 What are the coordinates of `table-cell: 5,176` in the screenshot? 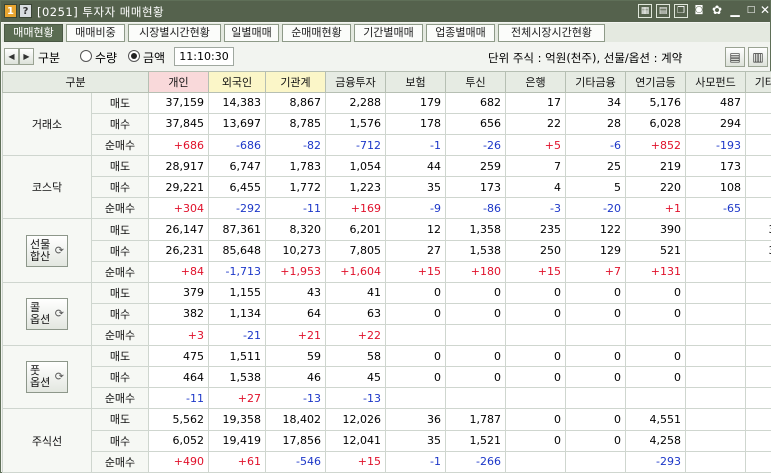 It's located at (655, 102).